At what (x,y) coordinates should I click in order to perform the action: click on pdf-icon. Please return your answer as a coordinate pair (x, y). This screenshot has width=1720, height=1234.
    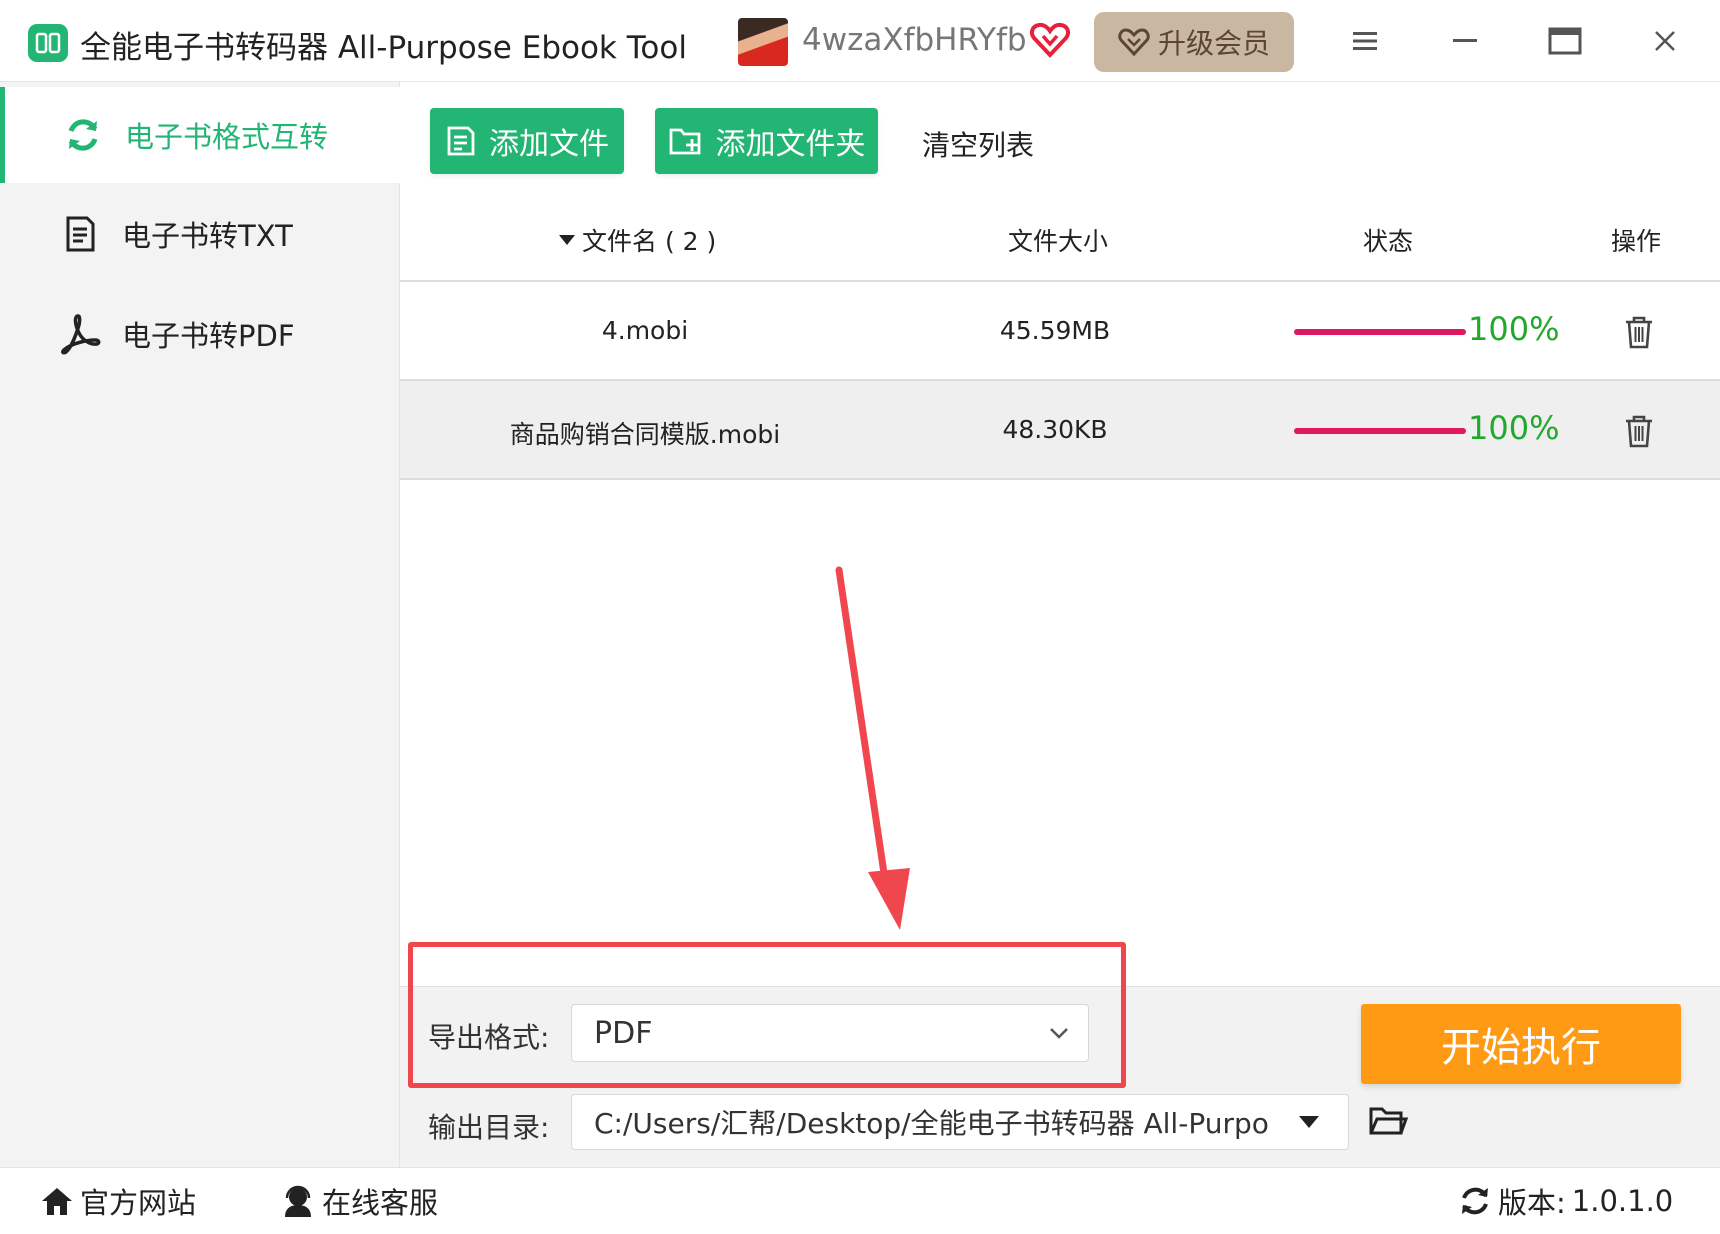
    Looking at the image, I should click on (80, 334).